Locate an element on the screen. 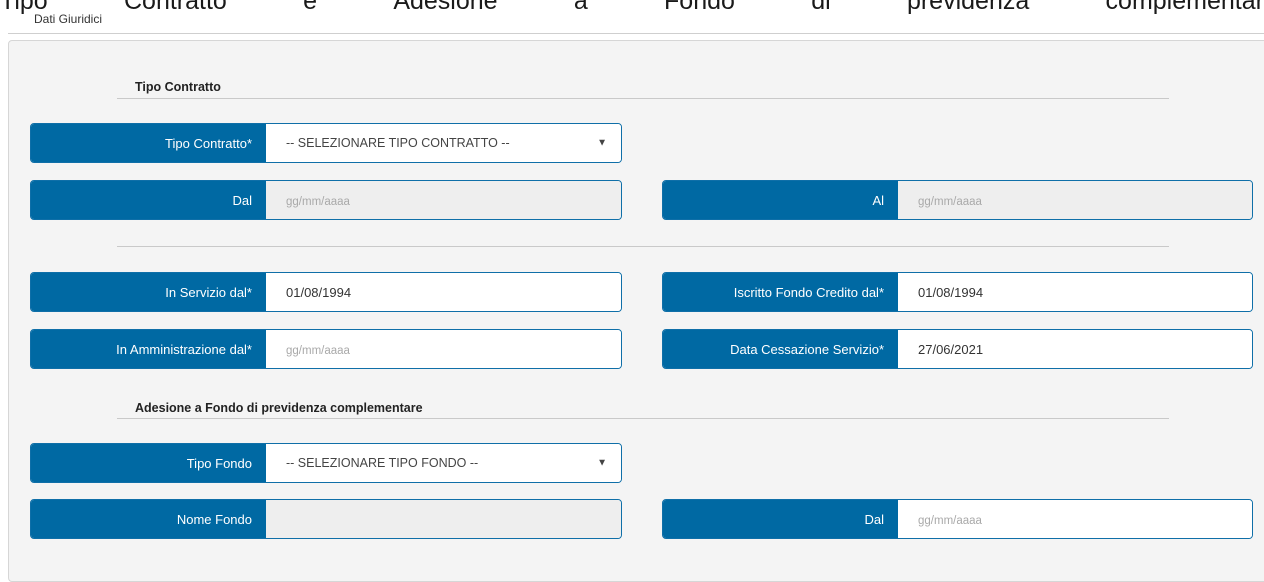  in-amministrazione-input is located at coordinates (453, 349).